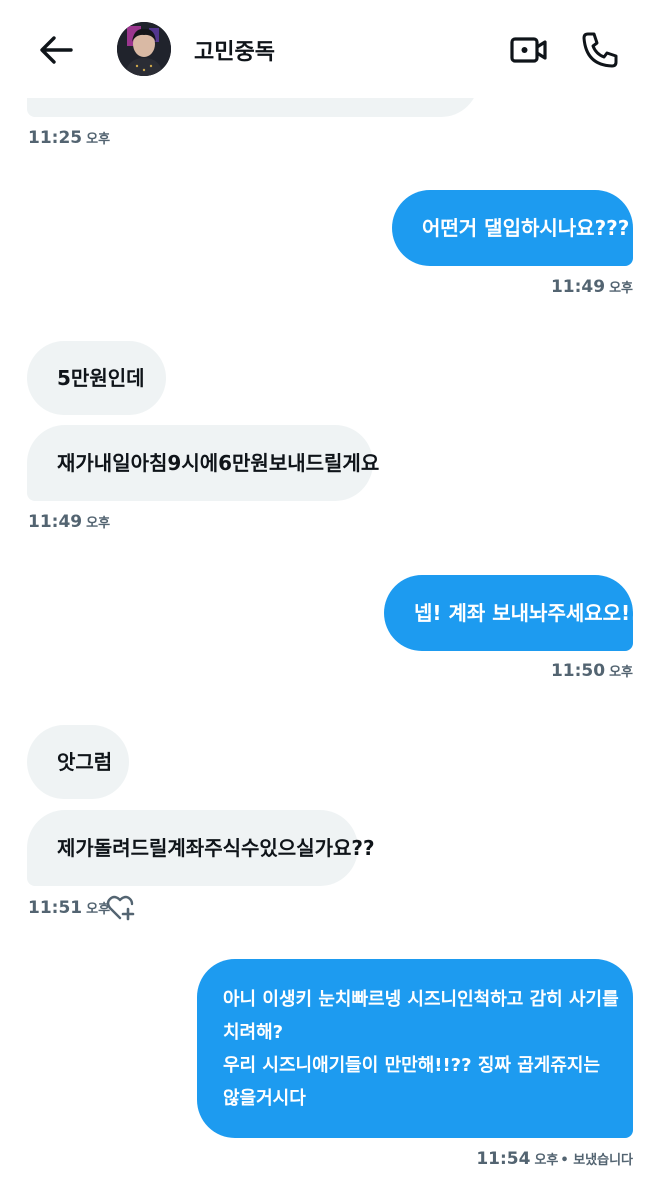 The width and height of the screenshot is (661, 1200). I want to click on phone-icon, so click(600, 50).